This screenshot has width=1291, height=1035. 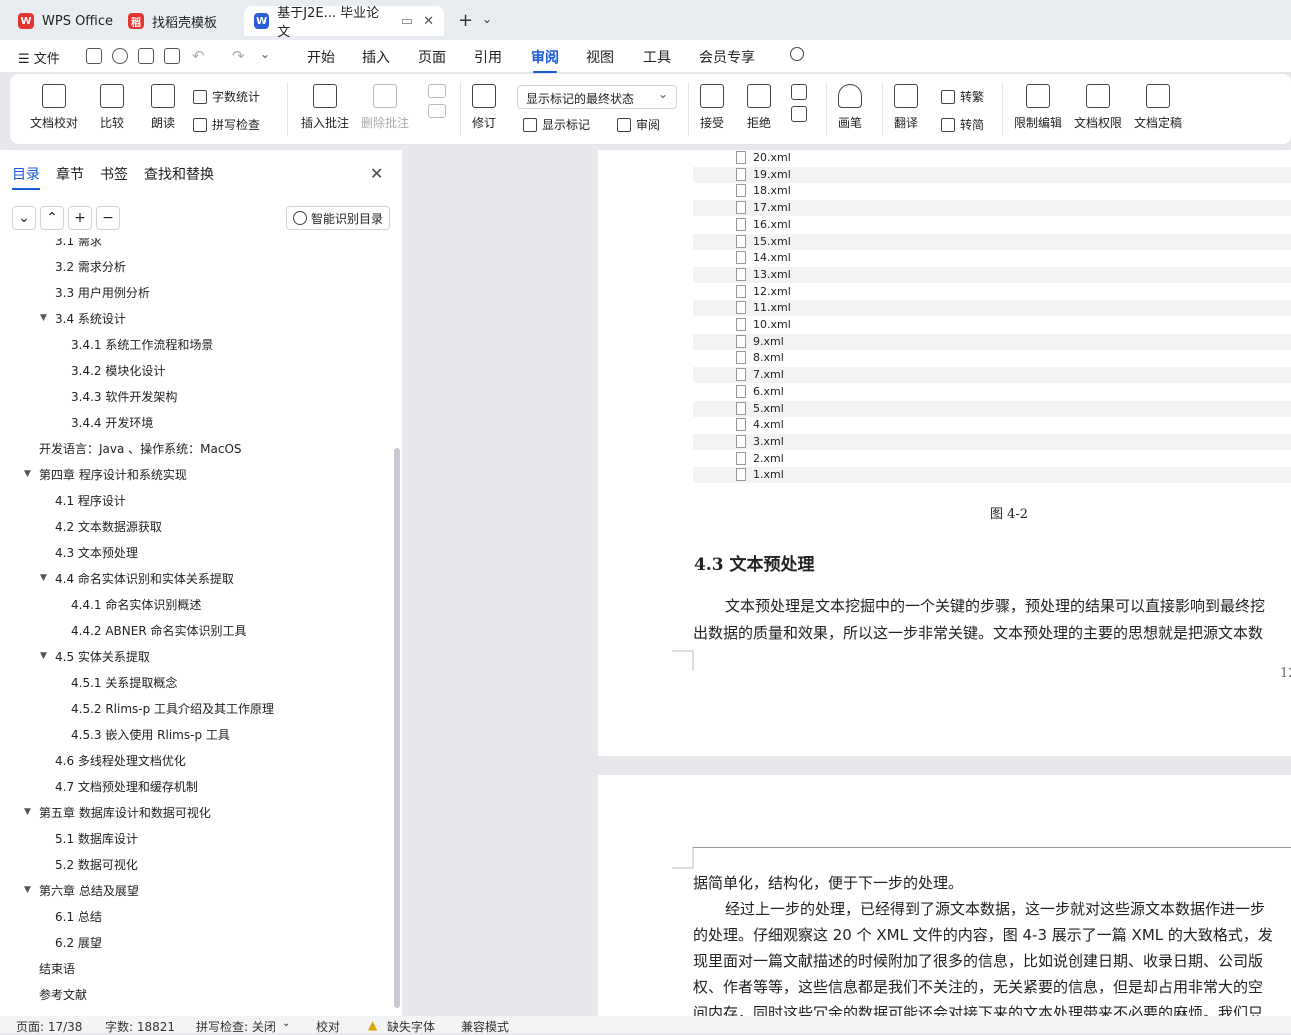 What do you see at coordinates (727, 57) in the screenshot?
I see `menu-member: 会员专享` at bounding box center [727, 57].